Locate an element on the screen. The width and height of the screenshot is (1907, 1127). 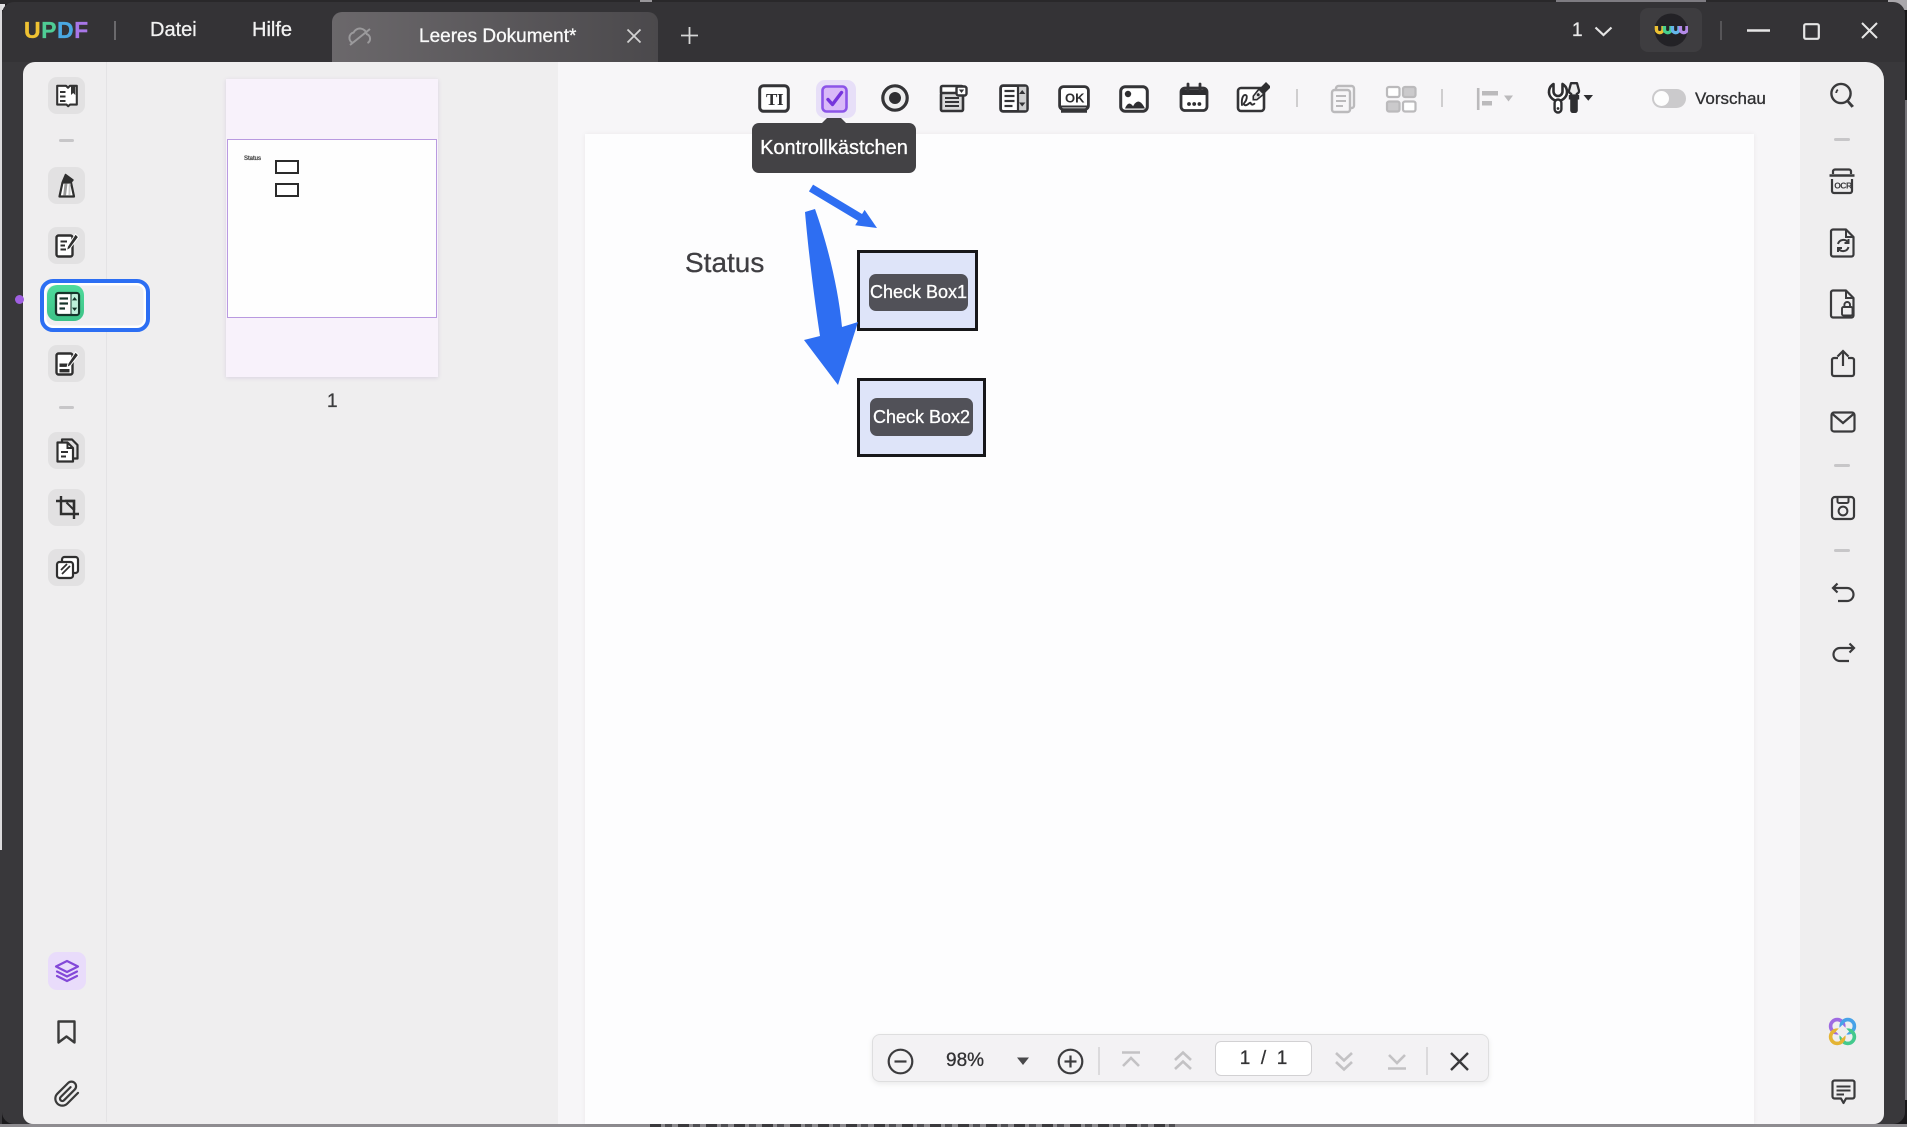
svg-text: I is located at coordinates (780, 99).